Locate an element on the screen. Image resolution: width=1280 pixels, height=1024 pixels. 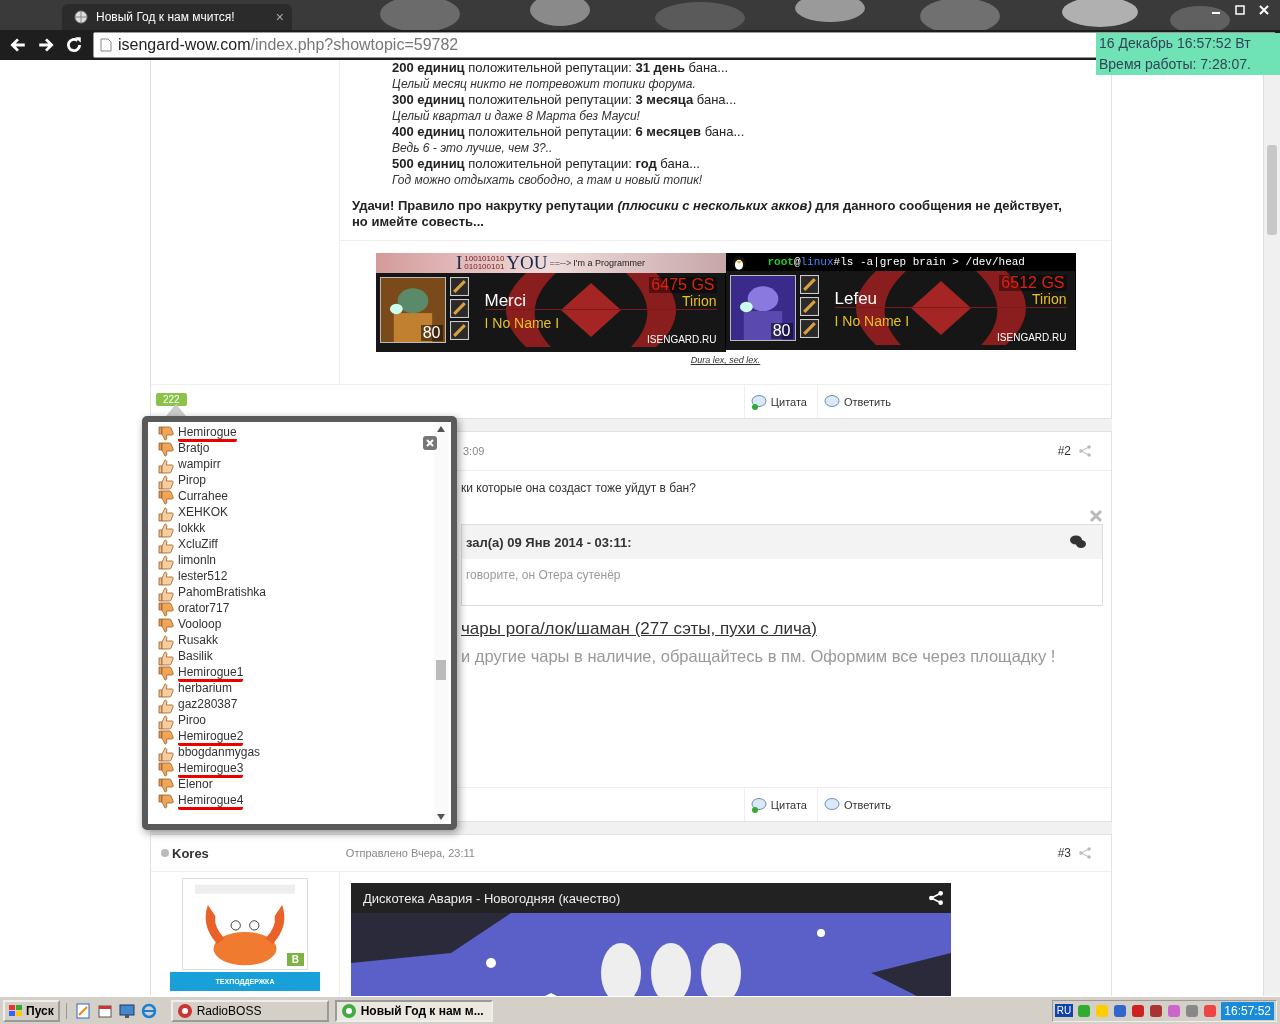
page-icon is located at coordinates (106, 45).